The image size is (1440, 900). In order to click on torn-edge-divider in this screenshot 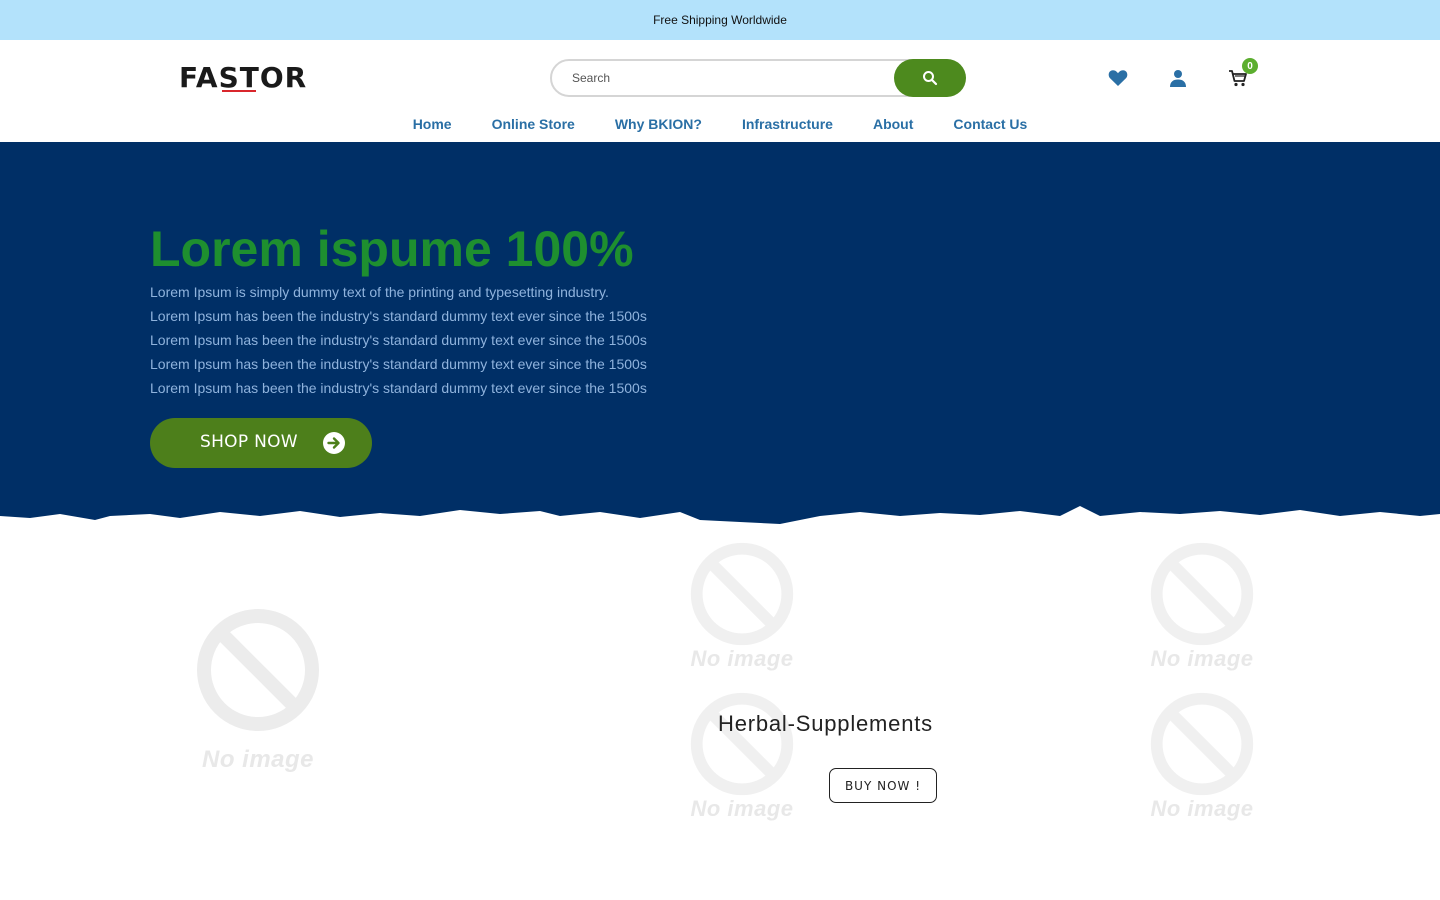, I will do `click(720, 524)`.